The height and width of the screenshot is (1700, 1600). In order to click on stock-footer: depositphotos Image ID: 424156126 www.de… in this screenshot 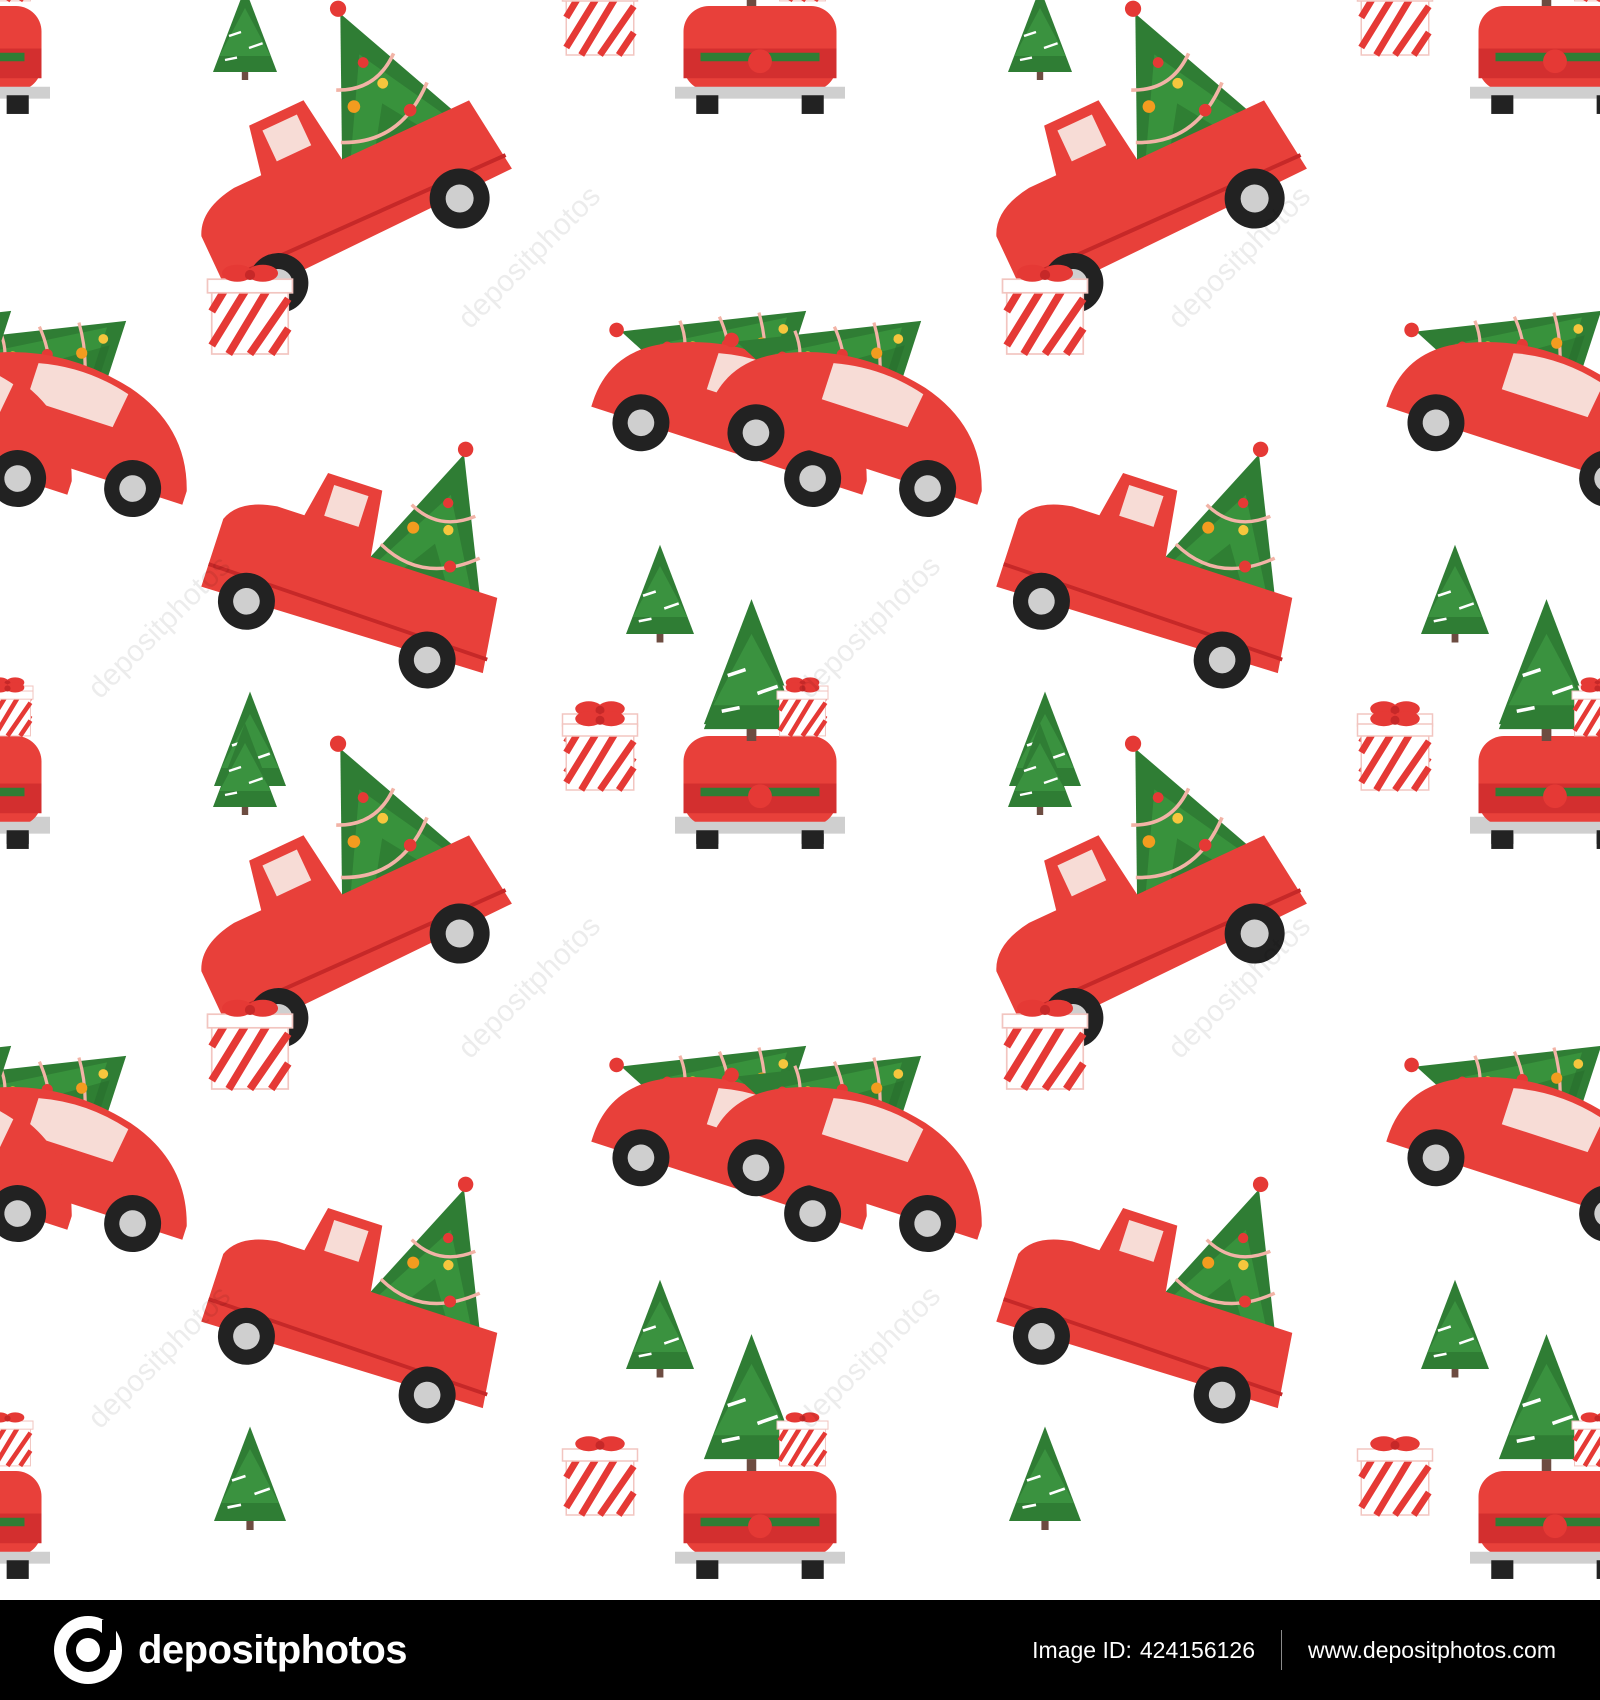, I will do `click(800, 1650)`.